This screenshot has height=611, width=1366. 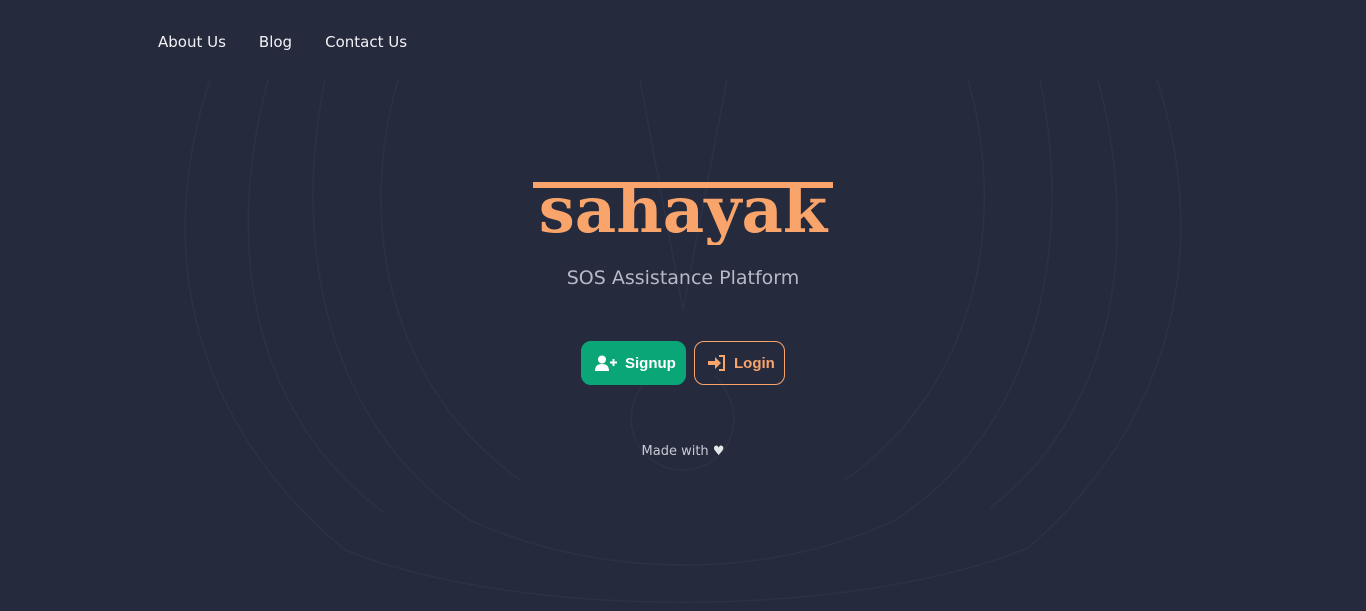 I want to click on auth-actions: Signup Login, so click(x=683, y=363).